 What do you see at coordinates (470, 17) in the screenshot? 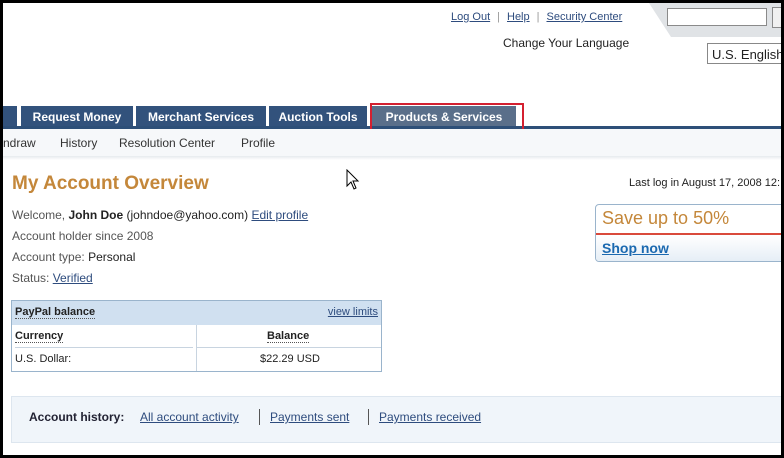
I see `logout-link: Log Out` at bounding box center [470, 17].